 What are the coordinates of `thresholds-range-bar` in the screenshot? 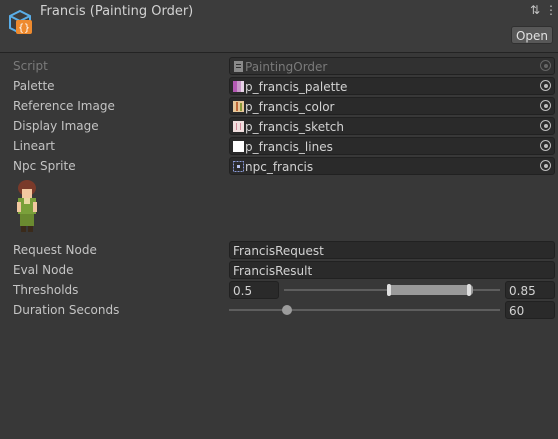 It's located at (430, 290).